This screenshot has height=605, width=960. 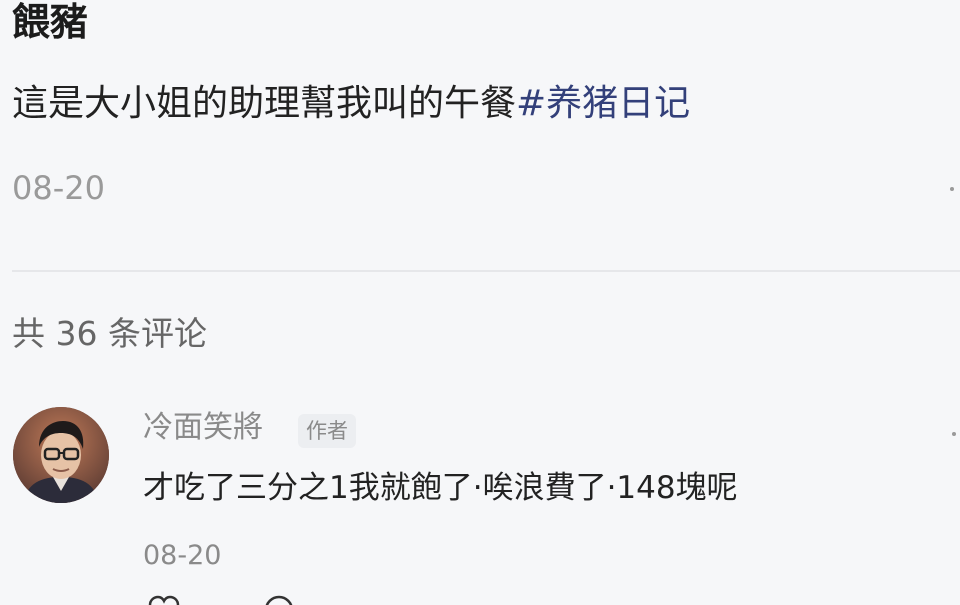 What do you see at coordinates (50, 22) in the screenshot?
I see `post-title: 餵豬` at bounding box center [50, 22].